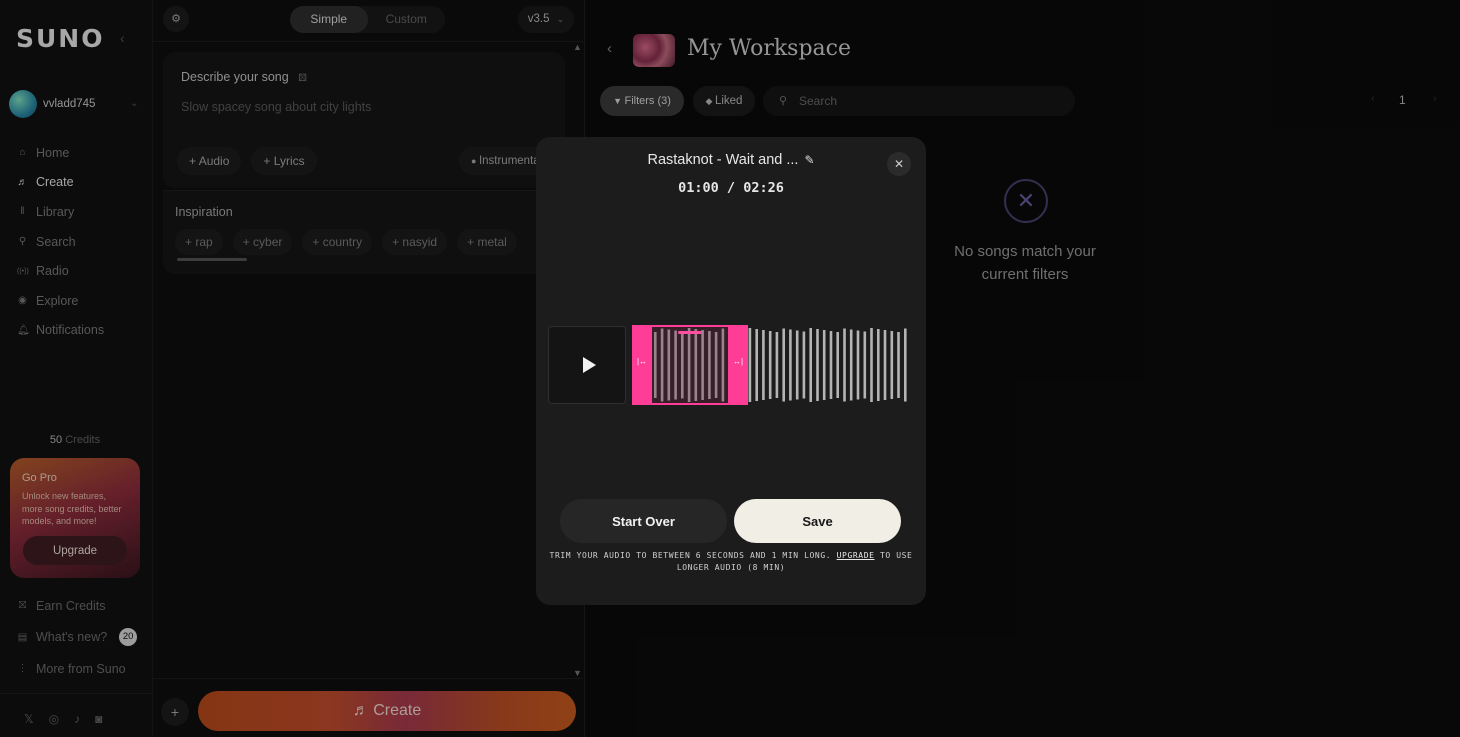 The image size is (1460, 737). Describe the element at coordinates (809, 160) in the screenshot. I see `pencil-icon: ✎` at that location.